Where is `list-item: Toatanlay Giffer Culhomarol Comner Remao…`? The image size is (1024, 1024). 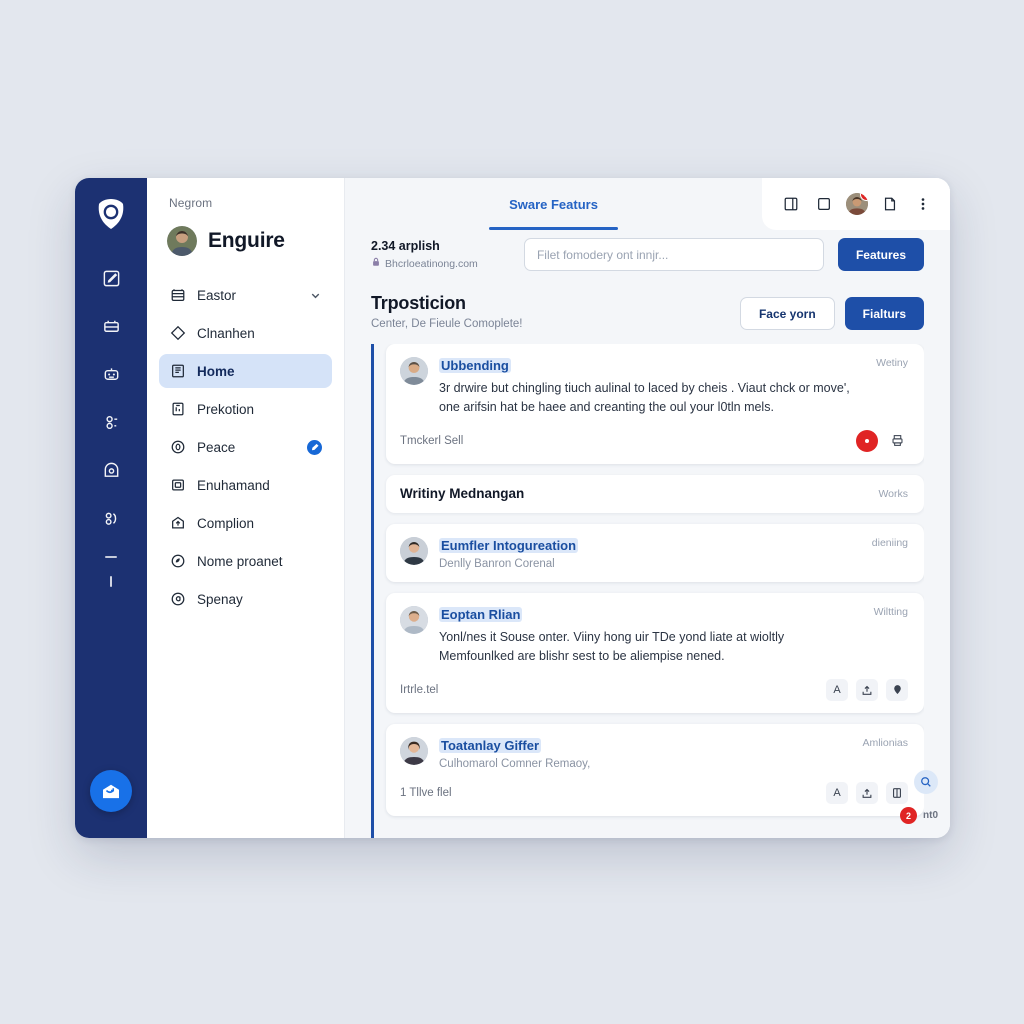
list-item: Toatanlay Giffer Culhomarol Comner Remao… is located at coordinates (655, 769).